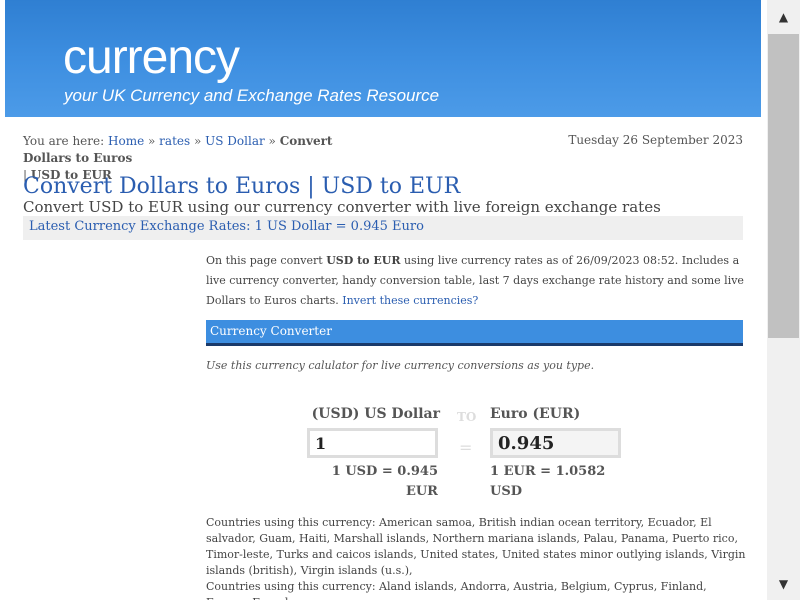 The image size is (800, 600). What do you see at coordinates (384, 471) in the screenshot?
I see `from-rate-line: 1 USD = 0.945` at bounding box center [384, 471].